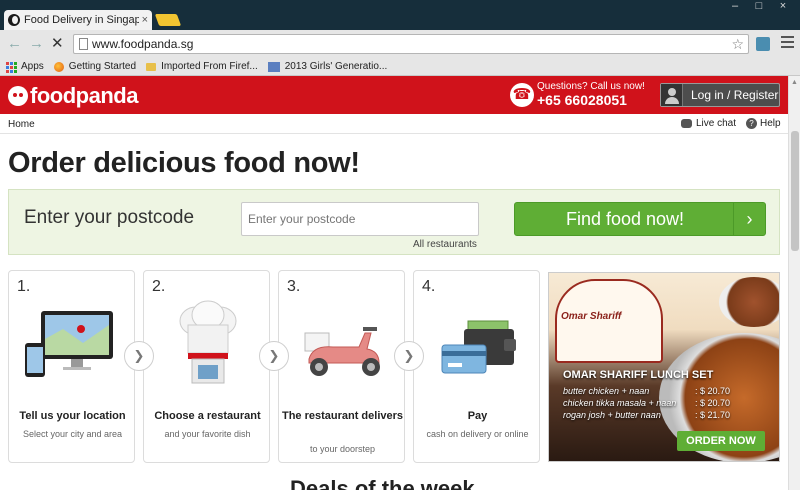  I want to click on browser-tab: Food Delivery in Singapore ×, so click(78, 20).